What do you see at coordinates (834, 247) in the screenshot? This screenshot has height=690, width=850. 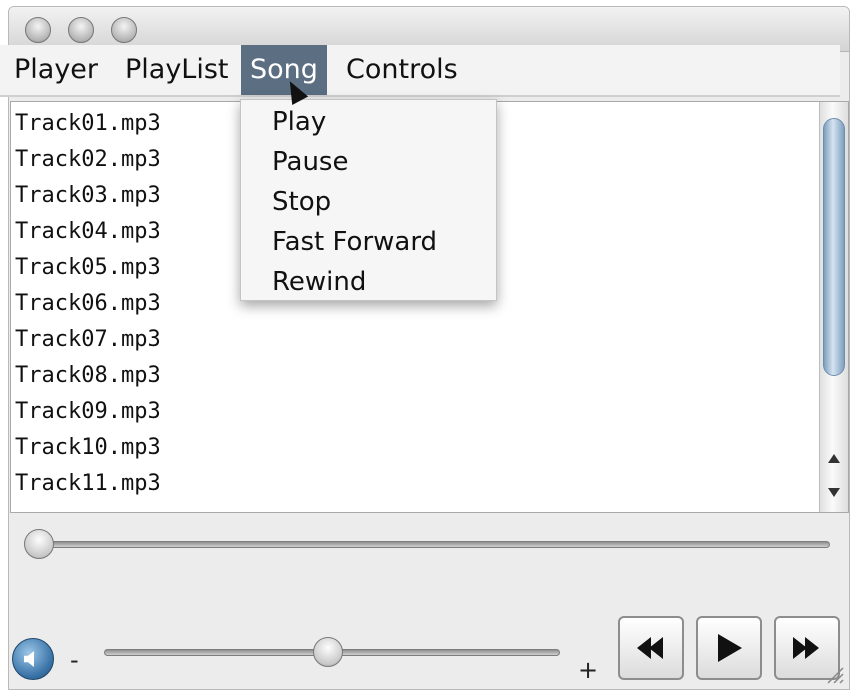 I see `scrollbar-thumb` at bounding box center [834, 247].